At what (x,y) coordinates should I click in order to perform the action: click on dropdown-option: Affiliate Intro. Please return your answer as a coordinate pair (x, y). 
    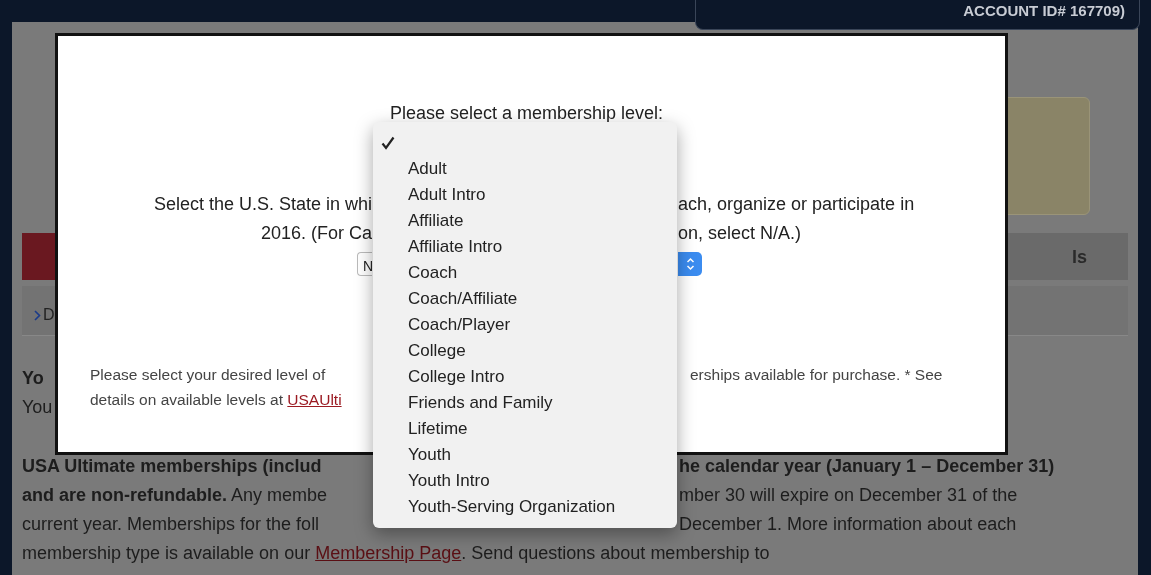
    Looking at the image, I should click on (525, 247).